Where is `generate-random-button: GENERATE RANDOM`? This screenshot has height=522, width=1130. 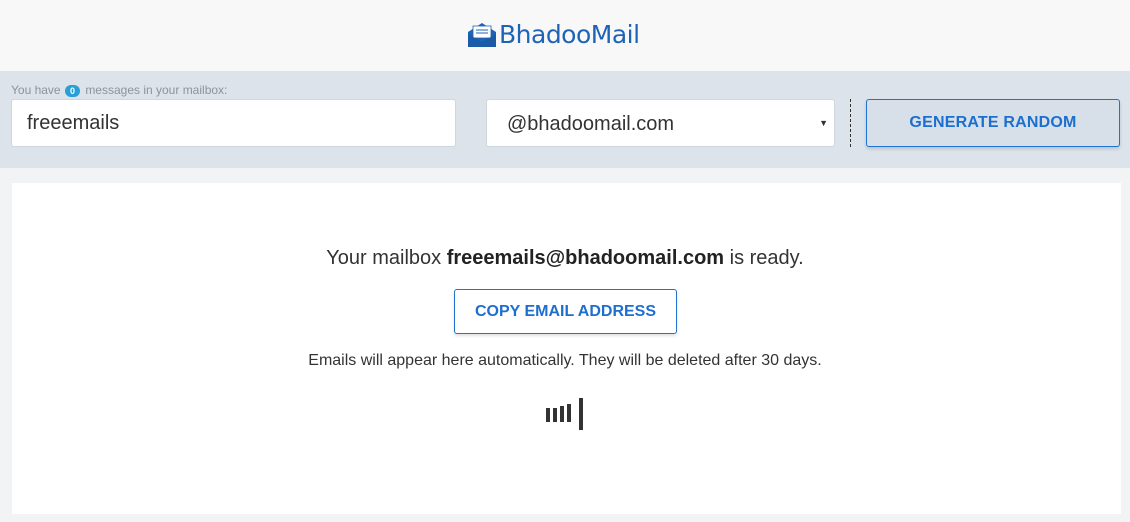 generate-random-button: GENERATE RANDOM is located at coordinates (993, 123).